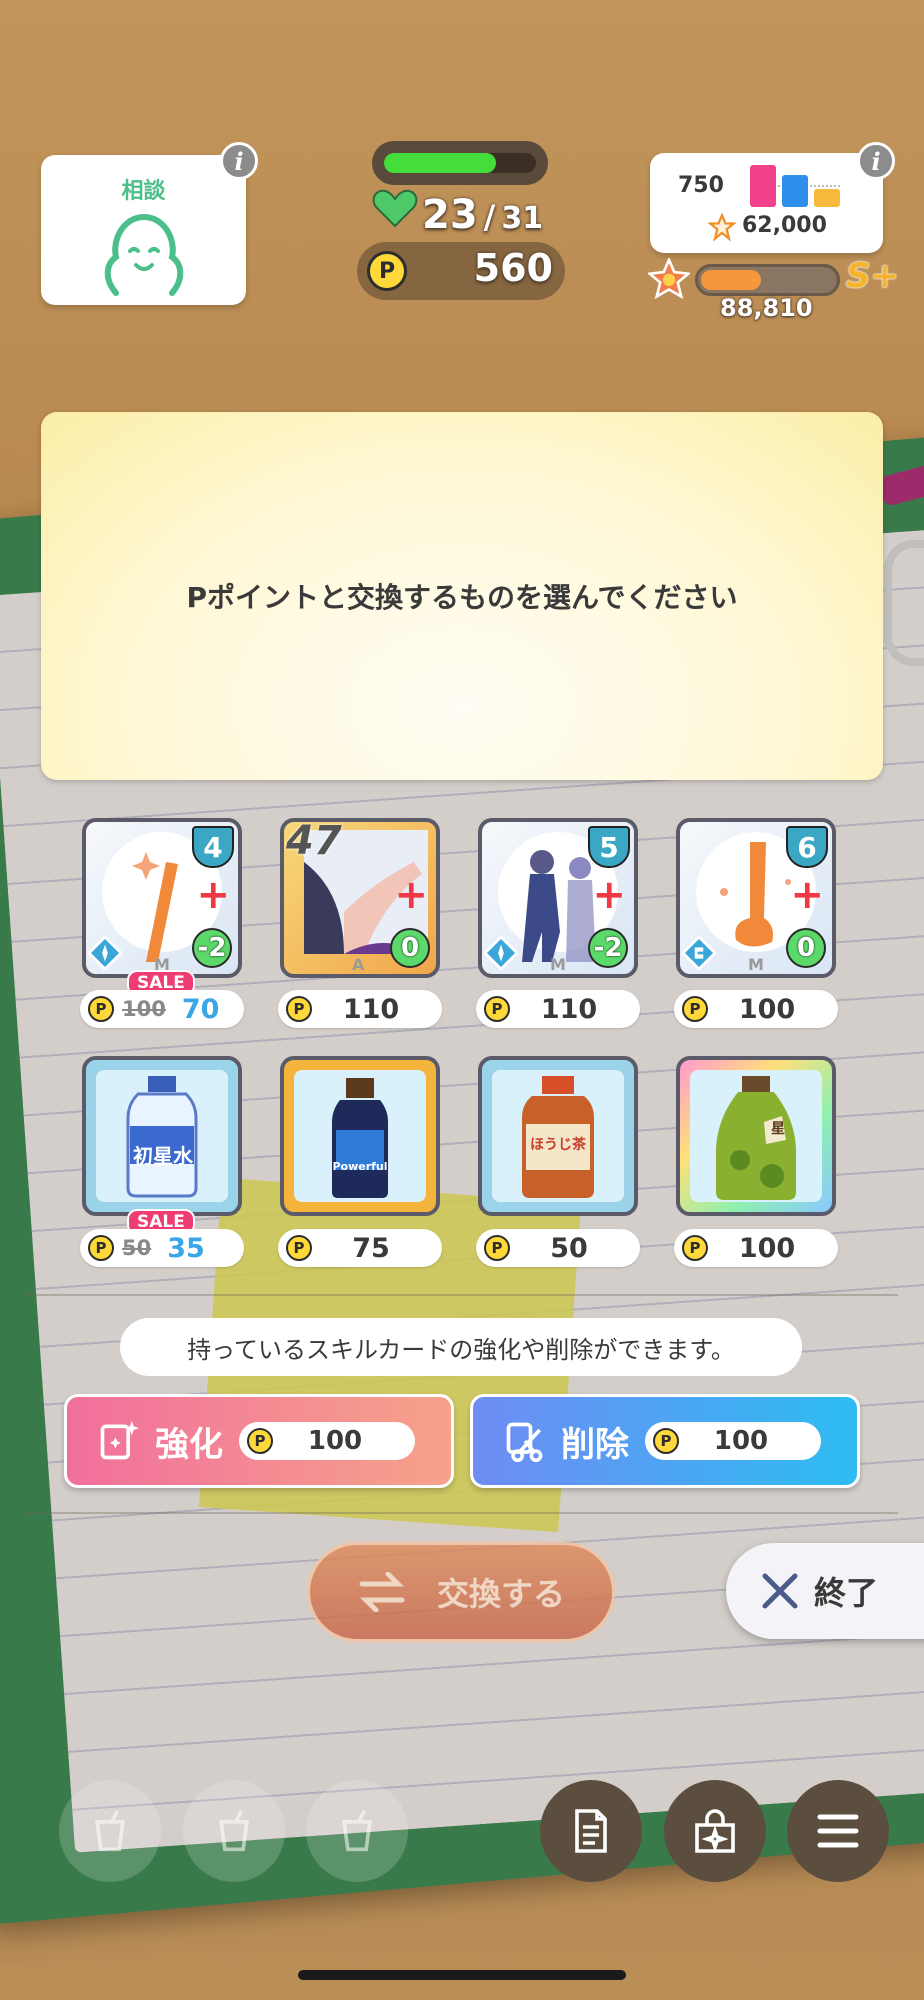  I want to click on delete-price: P 100, so click(733, 1441).